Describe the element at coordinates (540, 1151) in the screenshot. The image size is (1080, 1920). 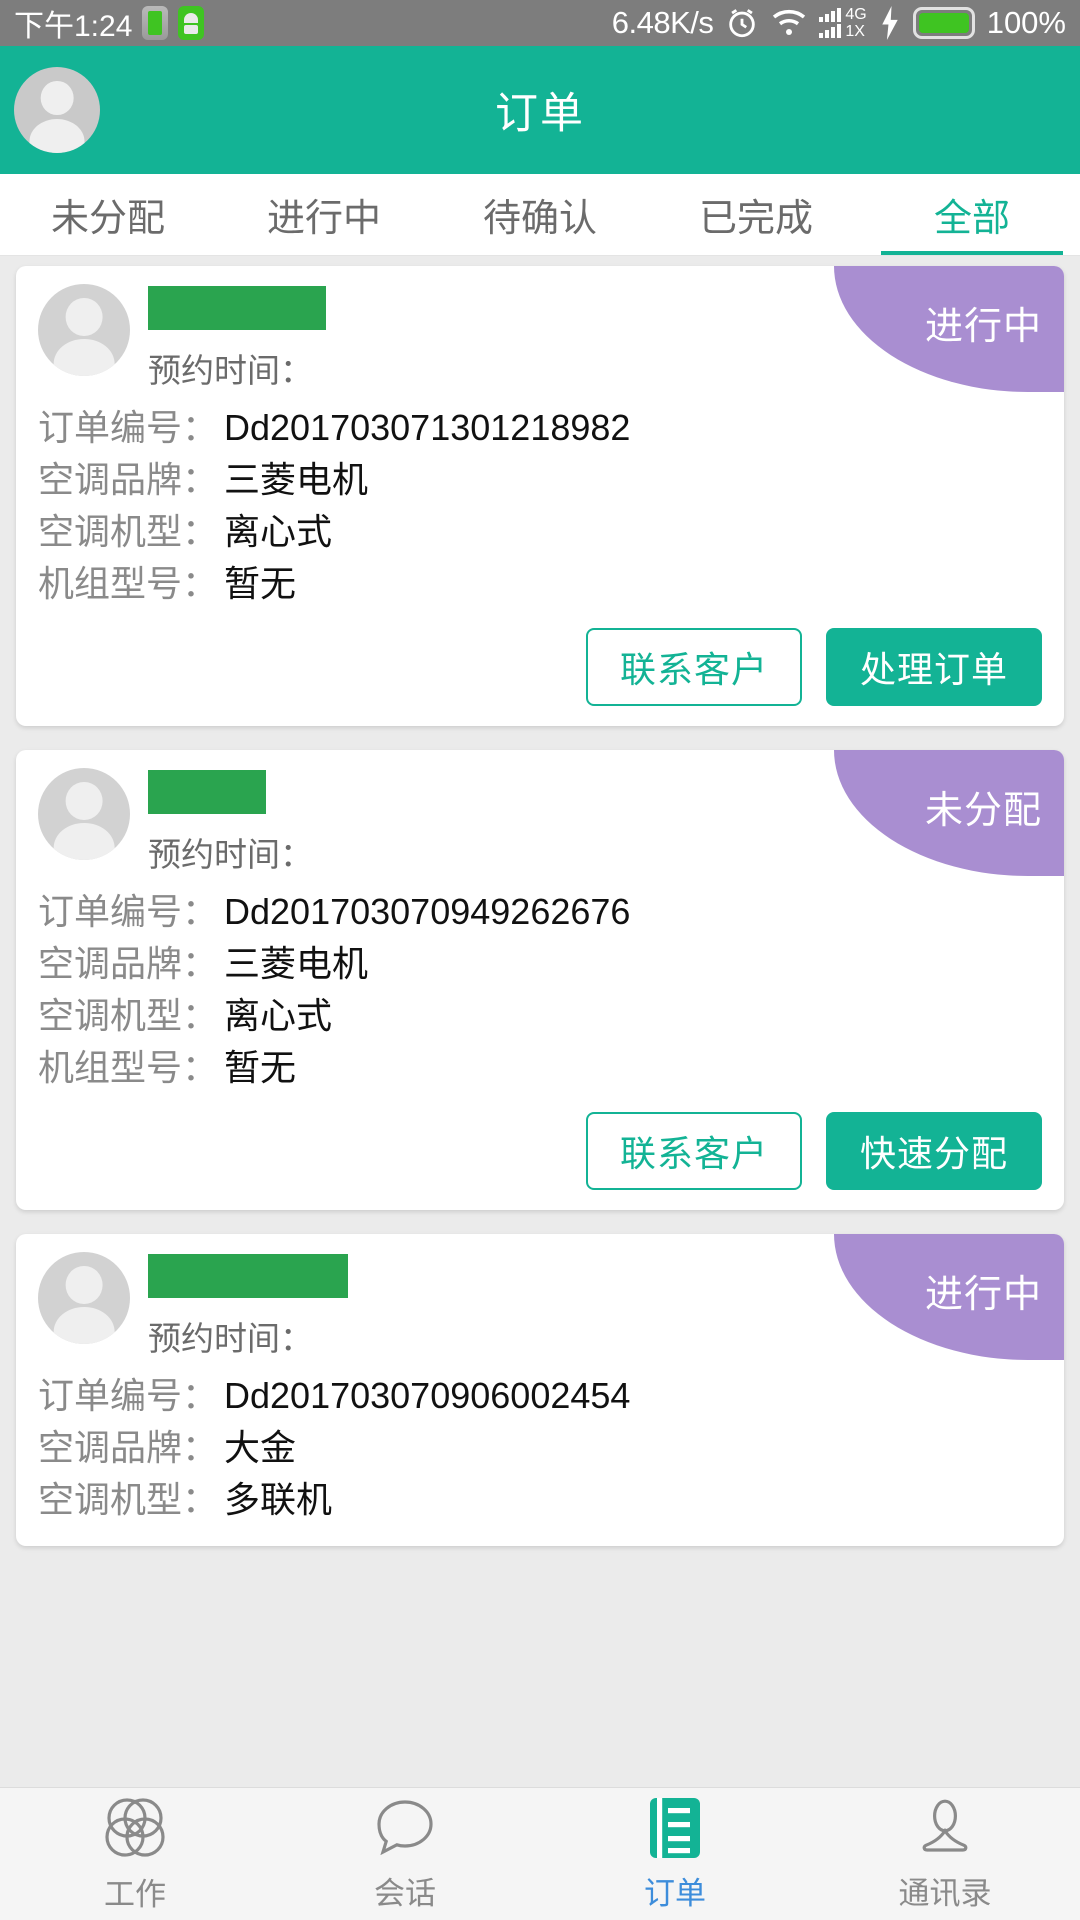
I see `order-card-actions: 联系客户 快速分配` at that location.